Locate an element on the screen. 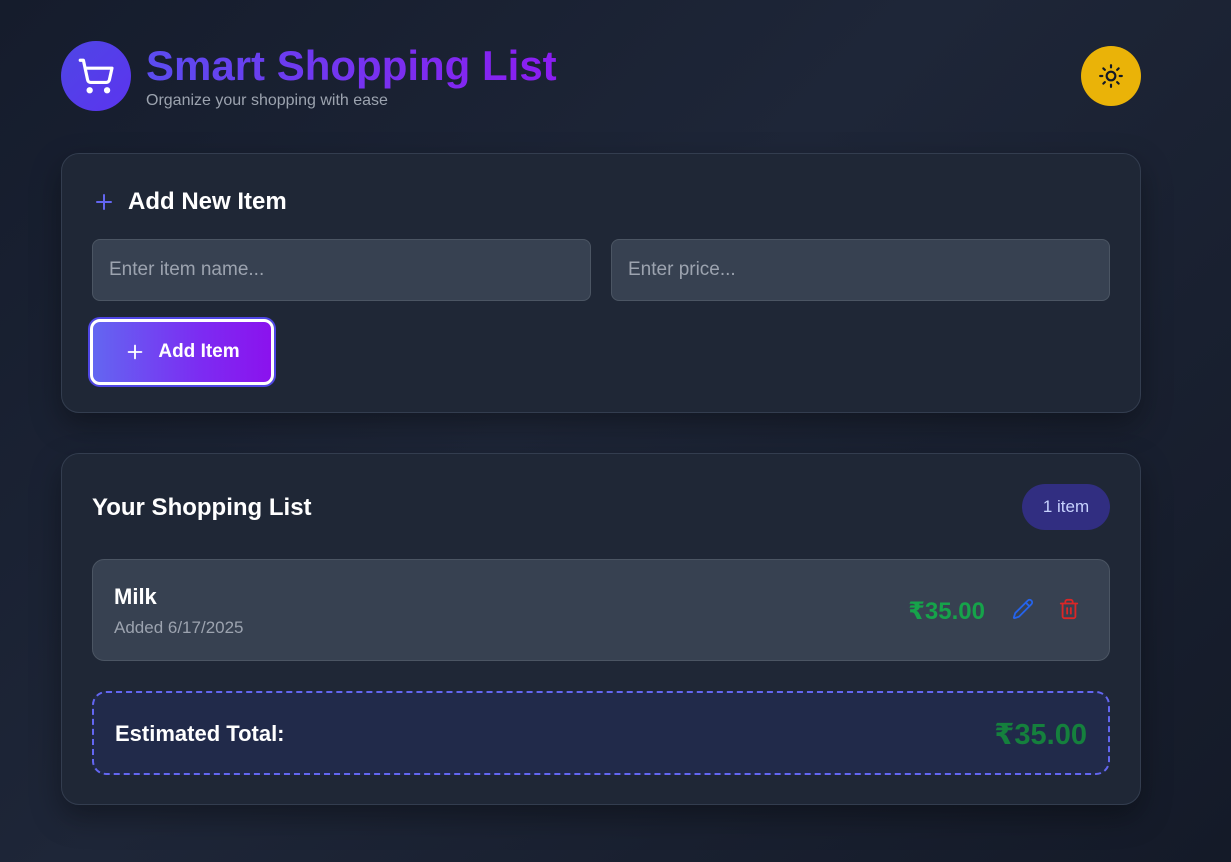  add-item-button-label: Add Item is located at coordinates (199, 351).